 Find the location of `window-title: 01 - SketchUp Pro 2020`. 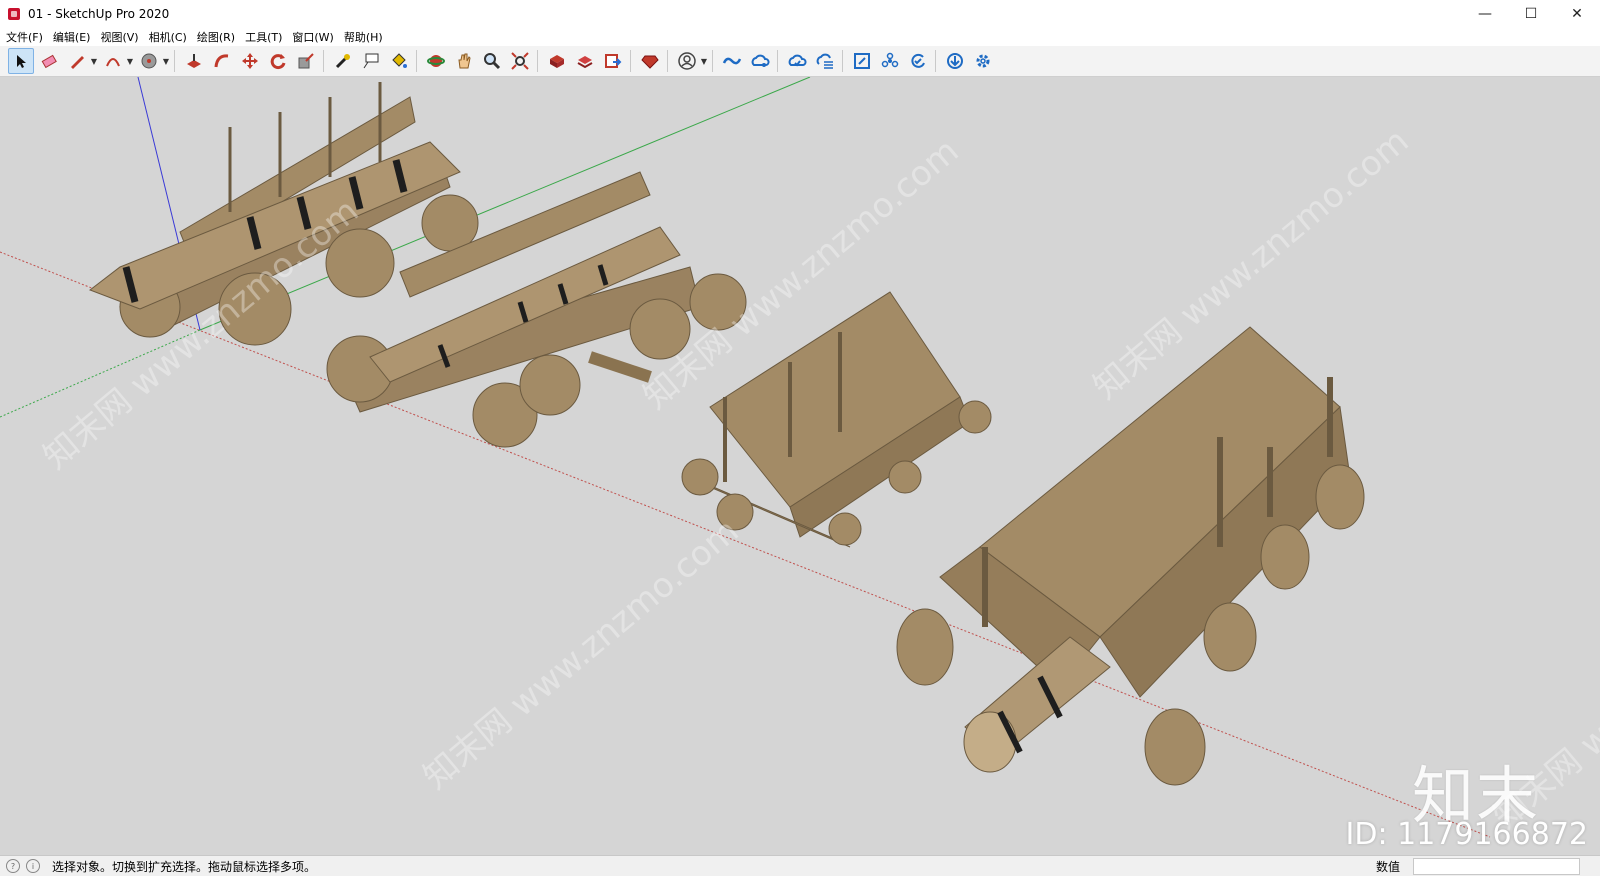

window-title: 01 - SketchUp Pro 2020 is located at coordinates (99, 14).